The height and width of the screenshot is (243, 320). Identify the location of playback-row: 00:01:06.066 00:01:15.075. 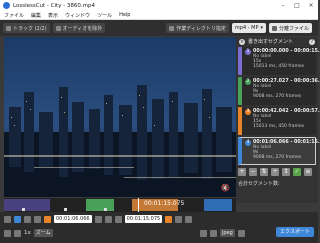
(98, 219).